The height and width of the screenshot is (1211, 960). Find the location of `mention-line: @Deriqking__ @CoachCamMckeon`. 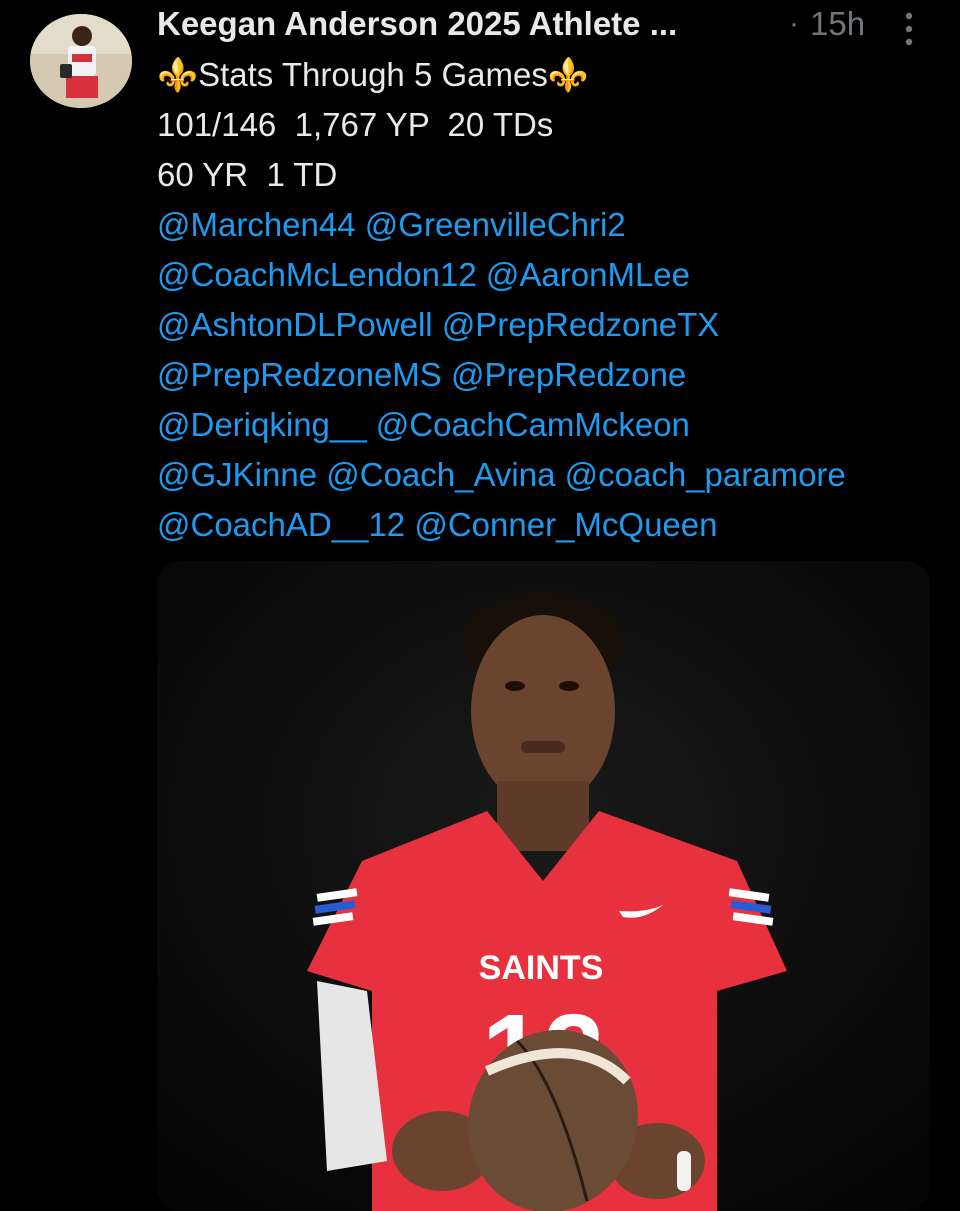

mention-line: @Deriqking__ @CoachCamMckeon is located at coordinates (552, 425).